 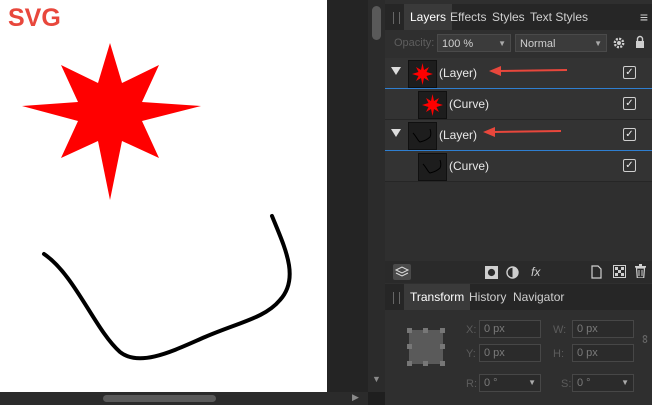 I want to click on red-star-shape, so click(x=111, y=121).